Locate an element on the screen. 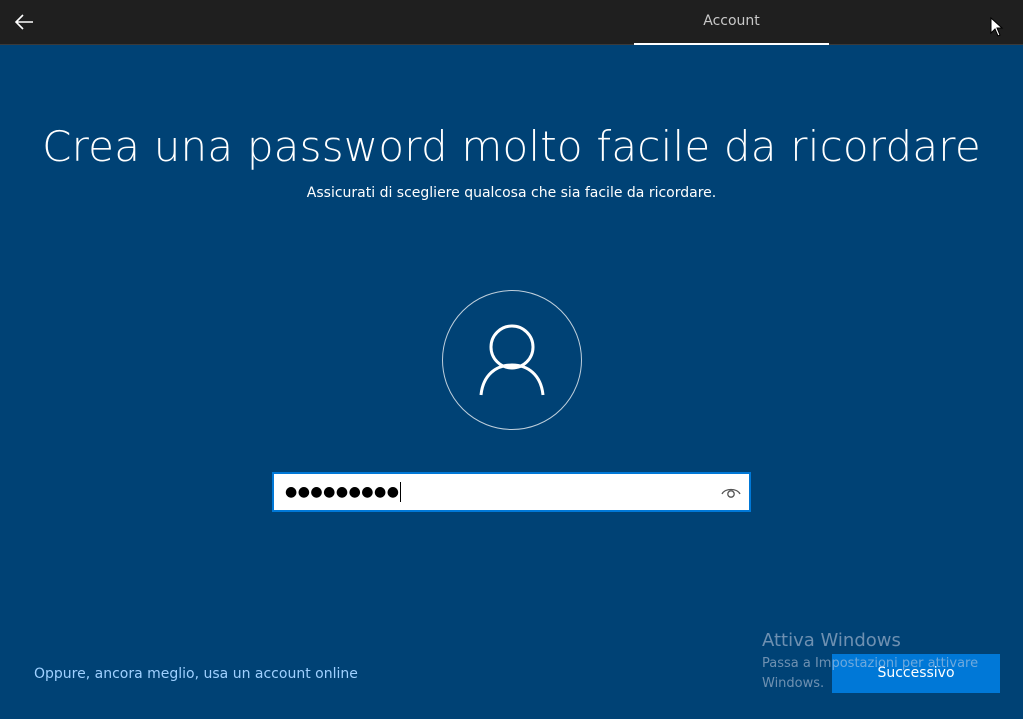 The width and height of the screenshot is (1023, 719). reveal-password-button is located at coordinates (731, 492).